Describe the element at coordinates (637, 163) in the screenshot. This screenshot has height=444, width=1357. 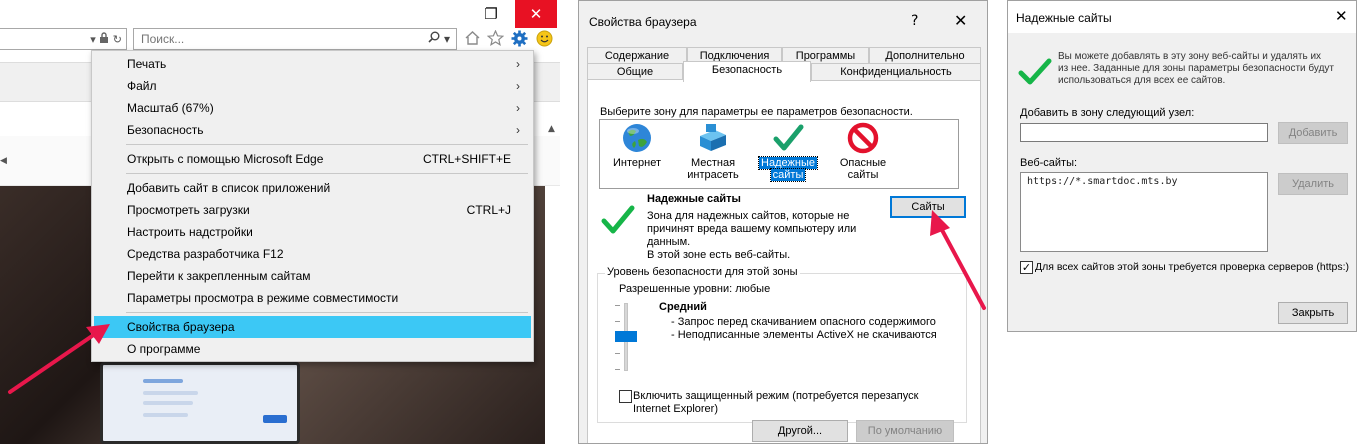
I see `zone-label: Интернет` at that location.